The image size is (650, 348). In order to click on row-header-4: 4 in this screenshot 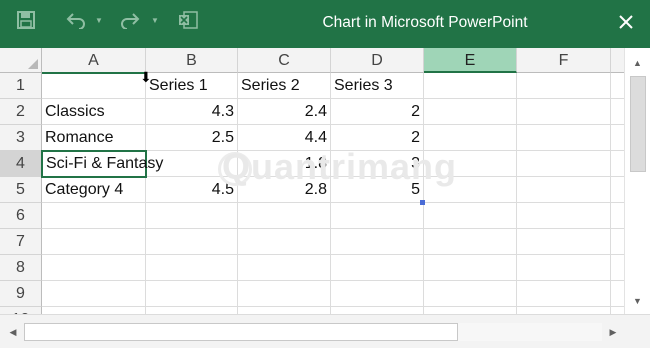, I will do `click(21, 164)`.